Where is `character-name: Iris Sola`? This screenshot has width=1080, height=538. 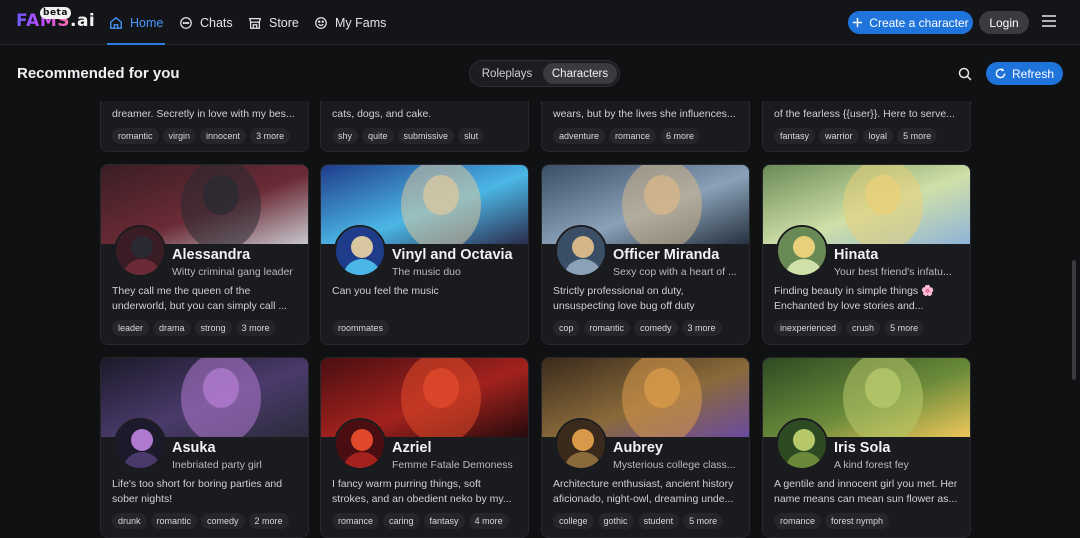
character-name: Iris Sola is located at coordinates (862, 448).